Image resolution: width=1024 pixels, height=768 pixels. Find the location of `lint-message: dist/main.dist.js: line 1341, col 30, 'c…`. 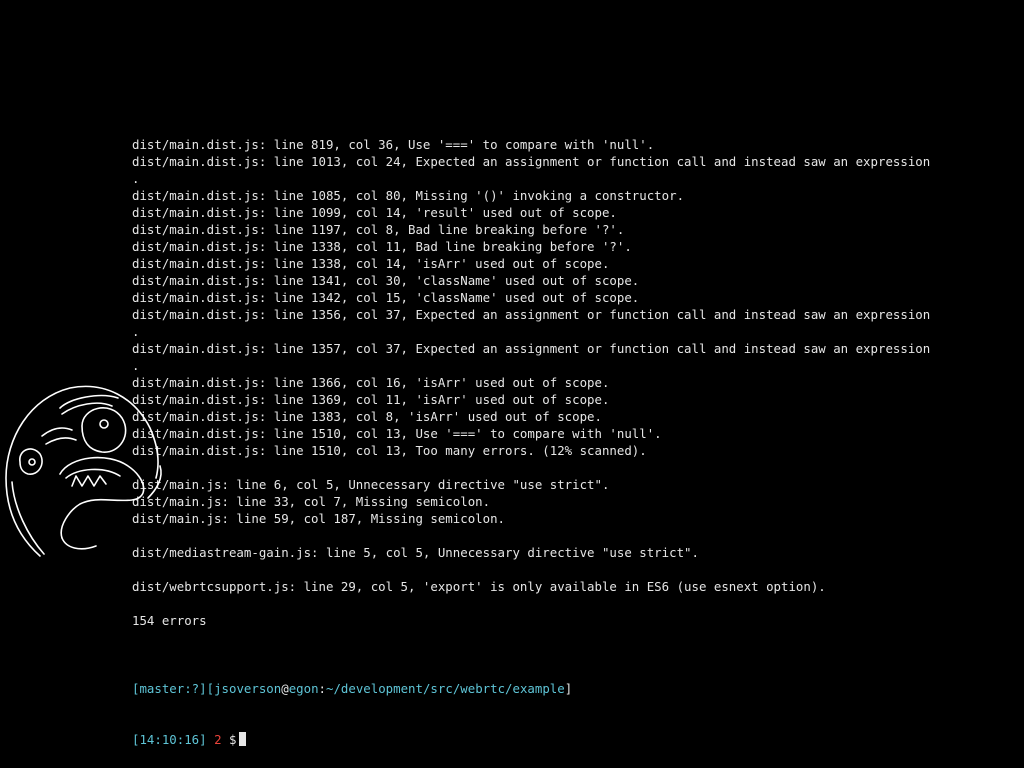

lint-message: dist/main.dist.js: line 1341, col 30, 'c… is located at coordinates (386, 280).